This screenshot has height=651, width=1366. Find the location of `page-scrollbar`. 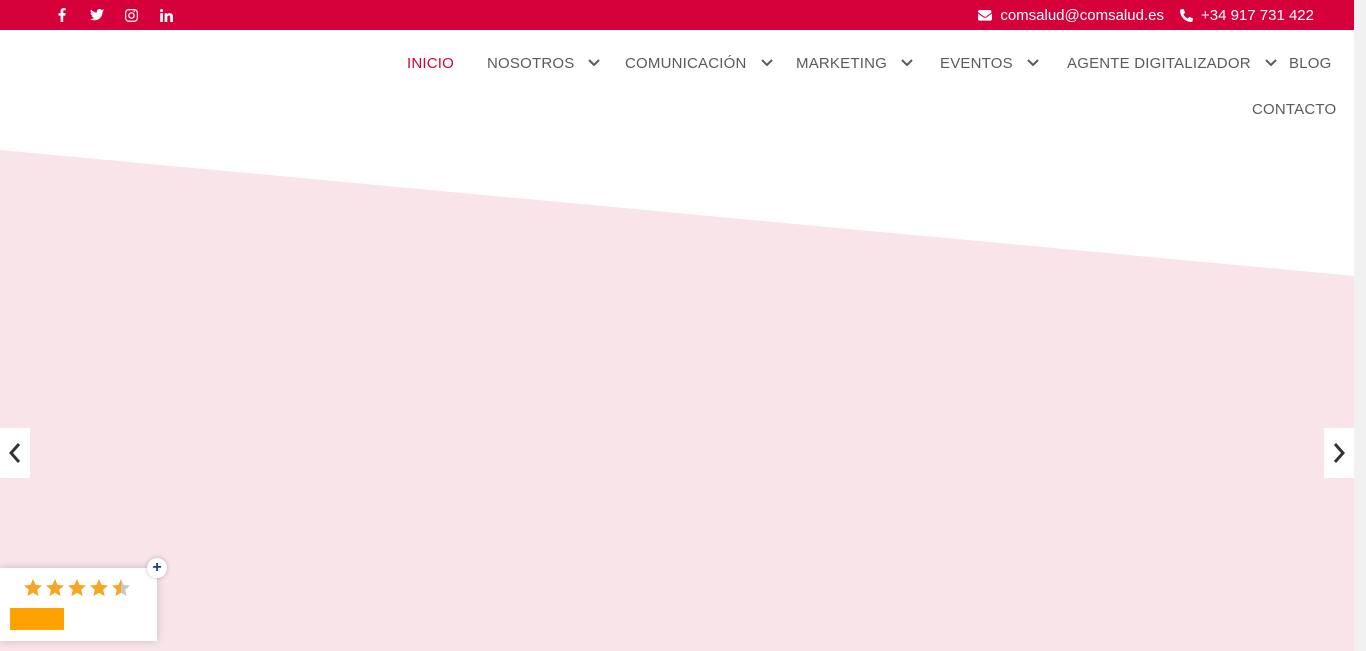

page-scrollbar is located at coordinates (1360, 325).